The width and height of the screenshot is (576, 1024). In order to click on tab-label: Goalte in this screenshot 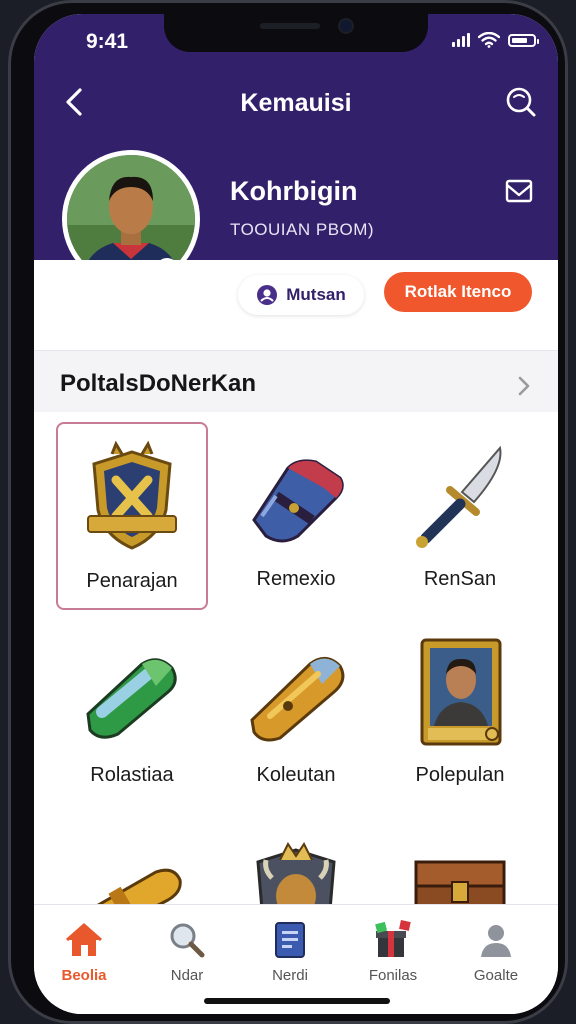, I will do `click(496, 975)`.